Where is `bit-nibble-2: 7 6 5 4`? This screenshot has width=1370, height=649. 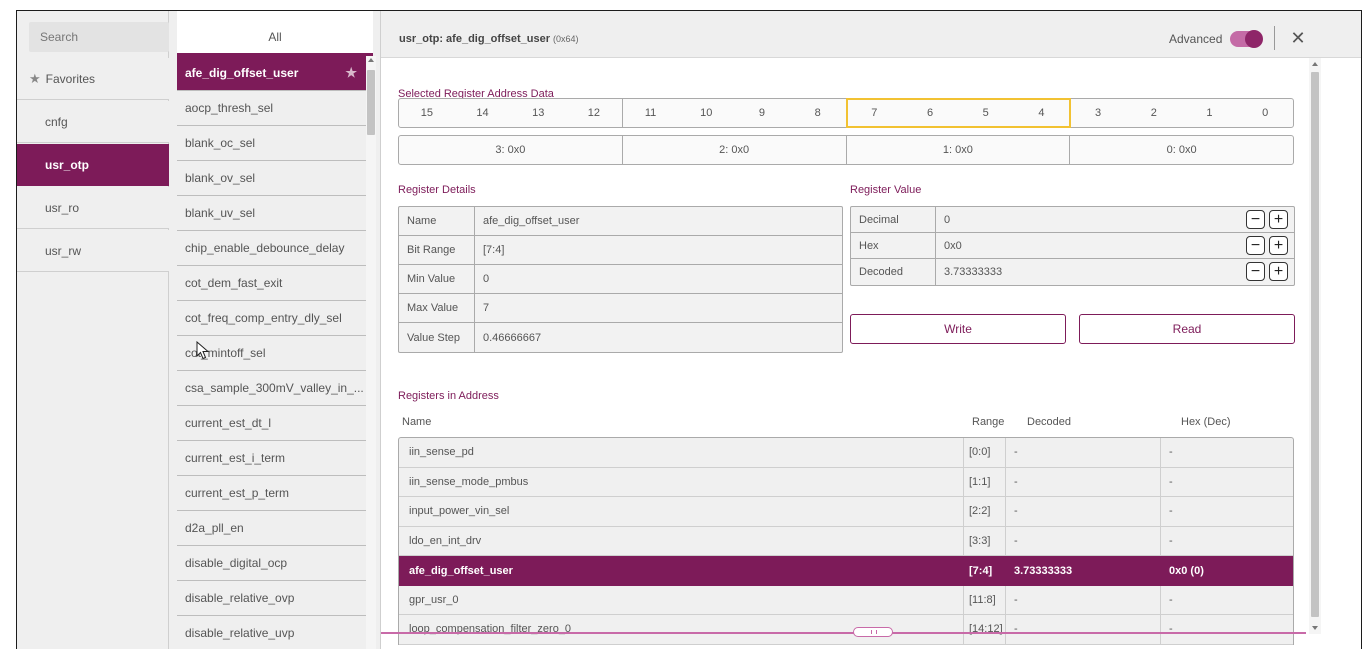
bit-nibble-2: 7 6 5 4 is located at coordinates (958, 113).